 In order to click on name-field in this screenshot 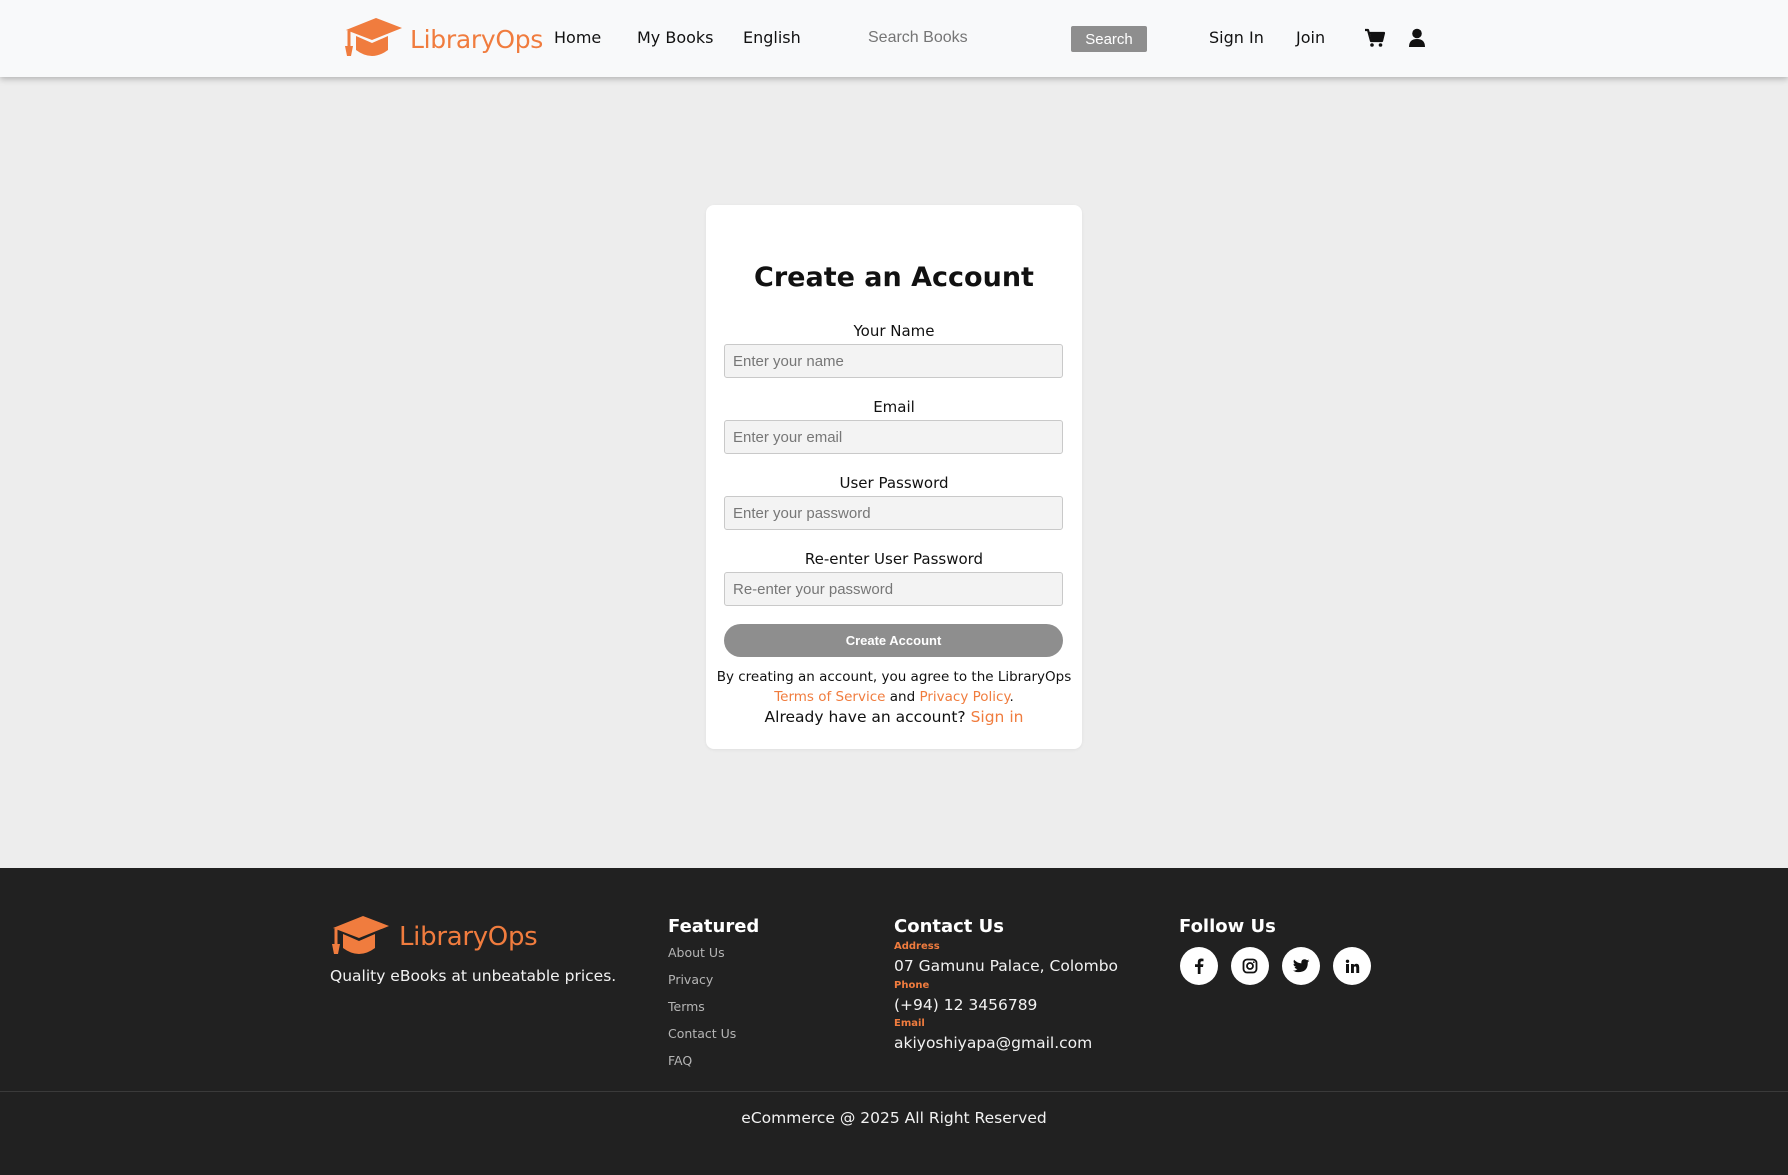, I will do `click(893, 361)`.